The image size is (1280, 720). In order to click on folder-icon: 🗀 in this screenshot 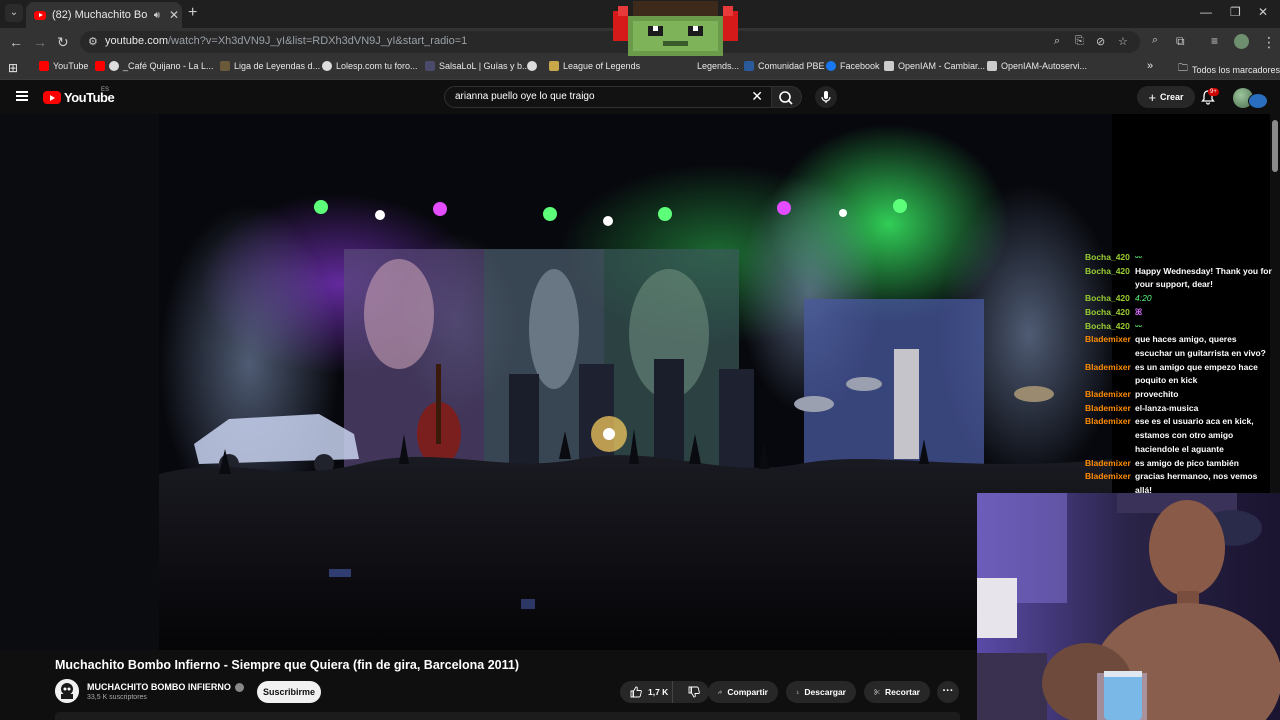, I will do `click(1183, 68)`.